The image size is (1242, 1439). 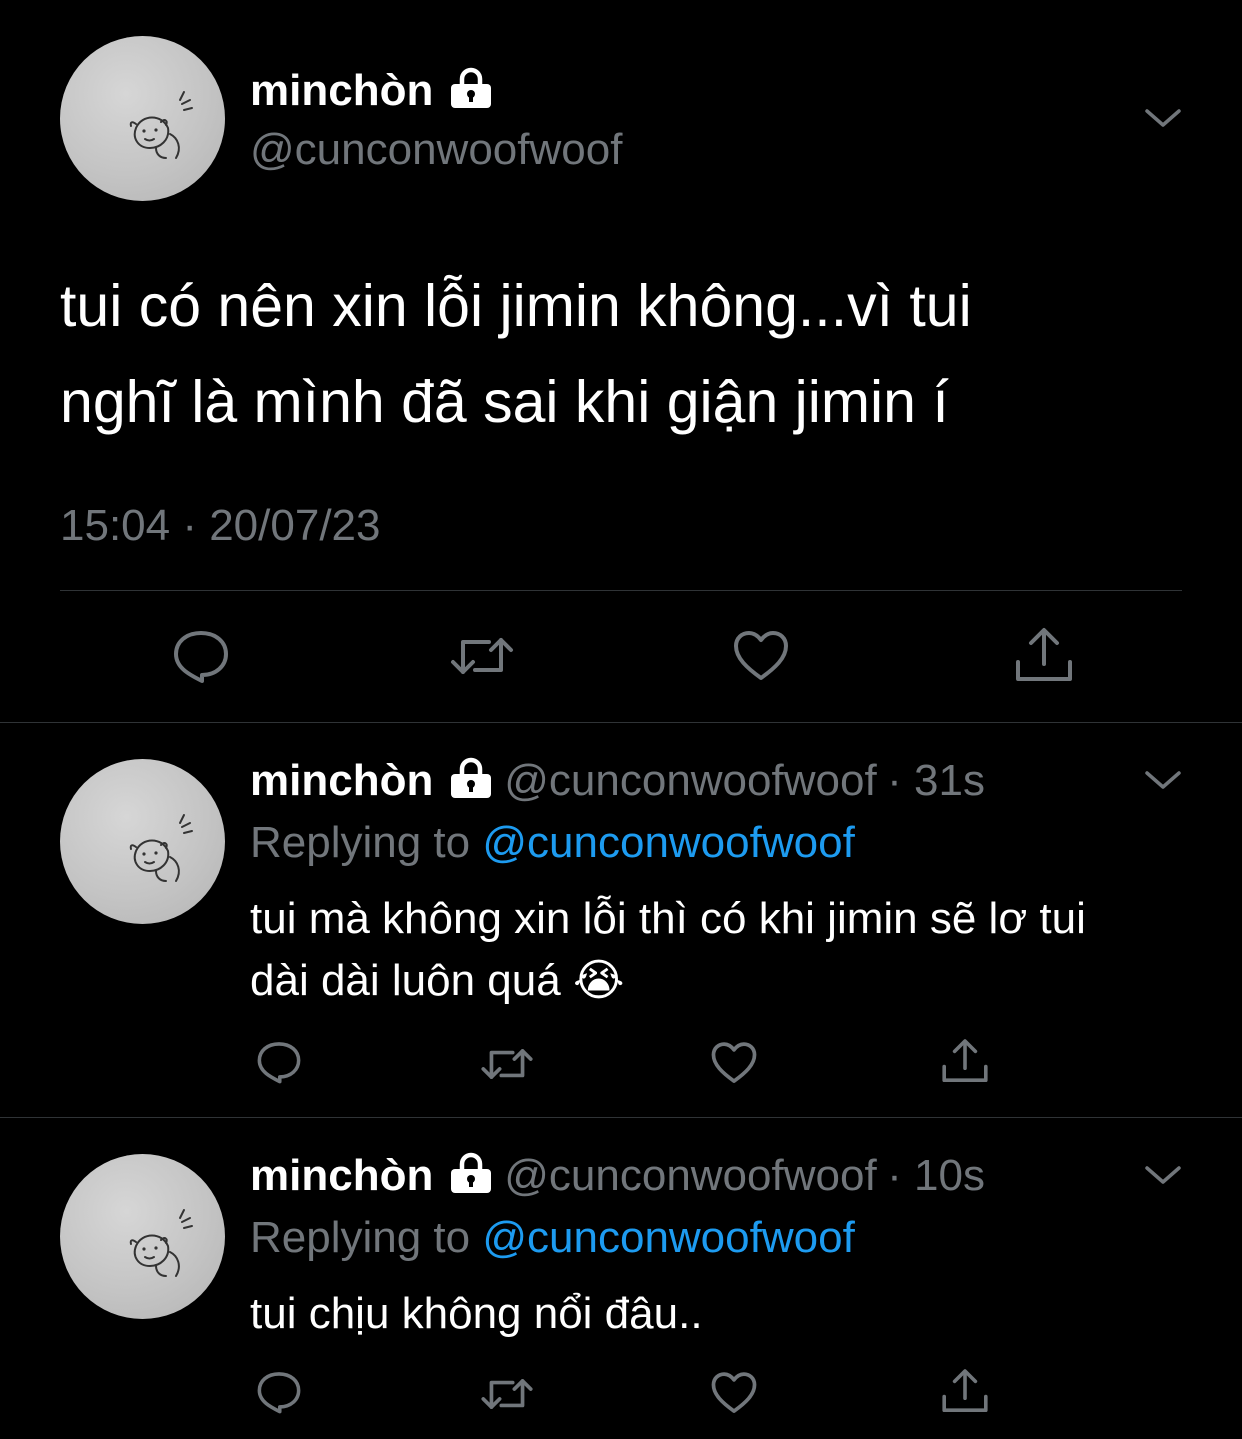 What do you see at coordinates (405, 980) in the screenshot?
I see `tweet-text-line: dài dài luôn quá` at bounding box center [405, 980].